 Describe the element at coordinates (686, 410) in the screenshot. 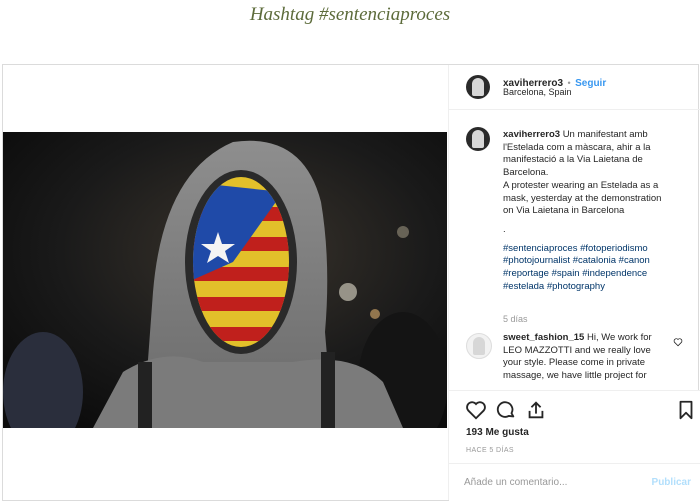

I see `bookmark-icon` at that location.